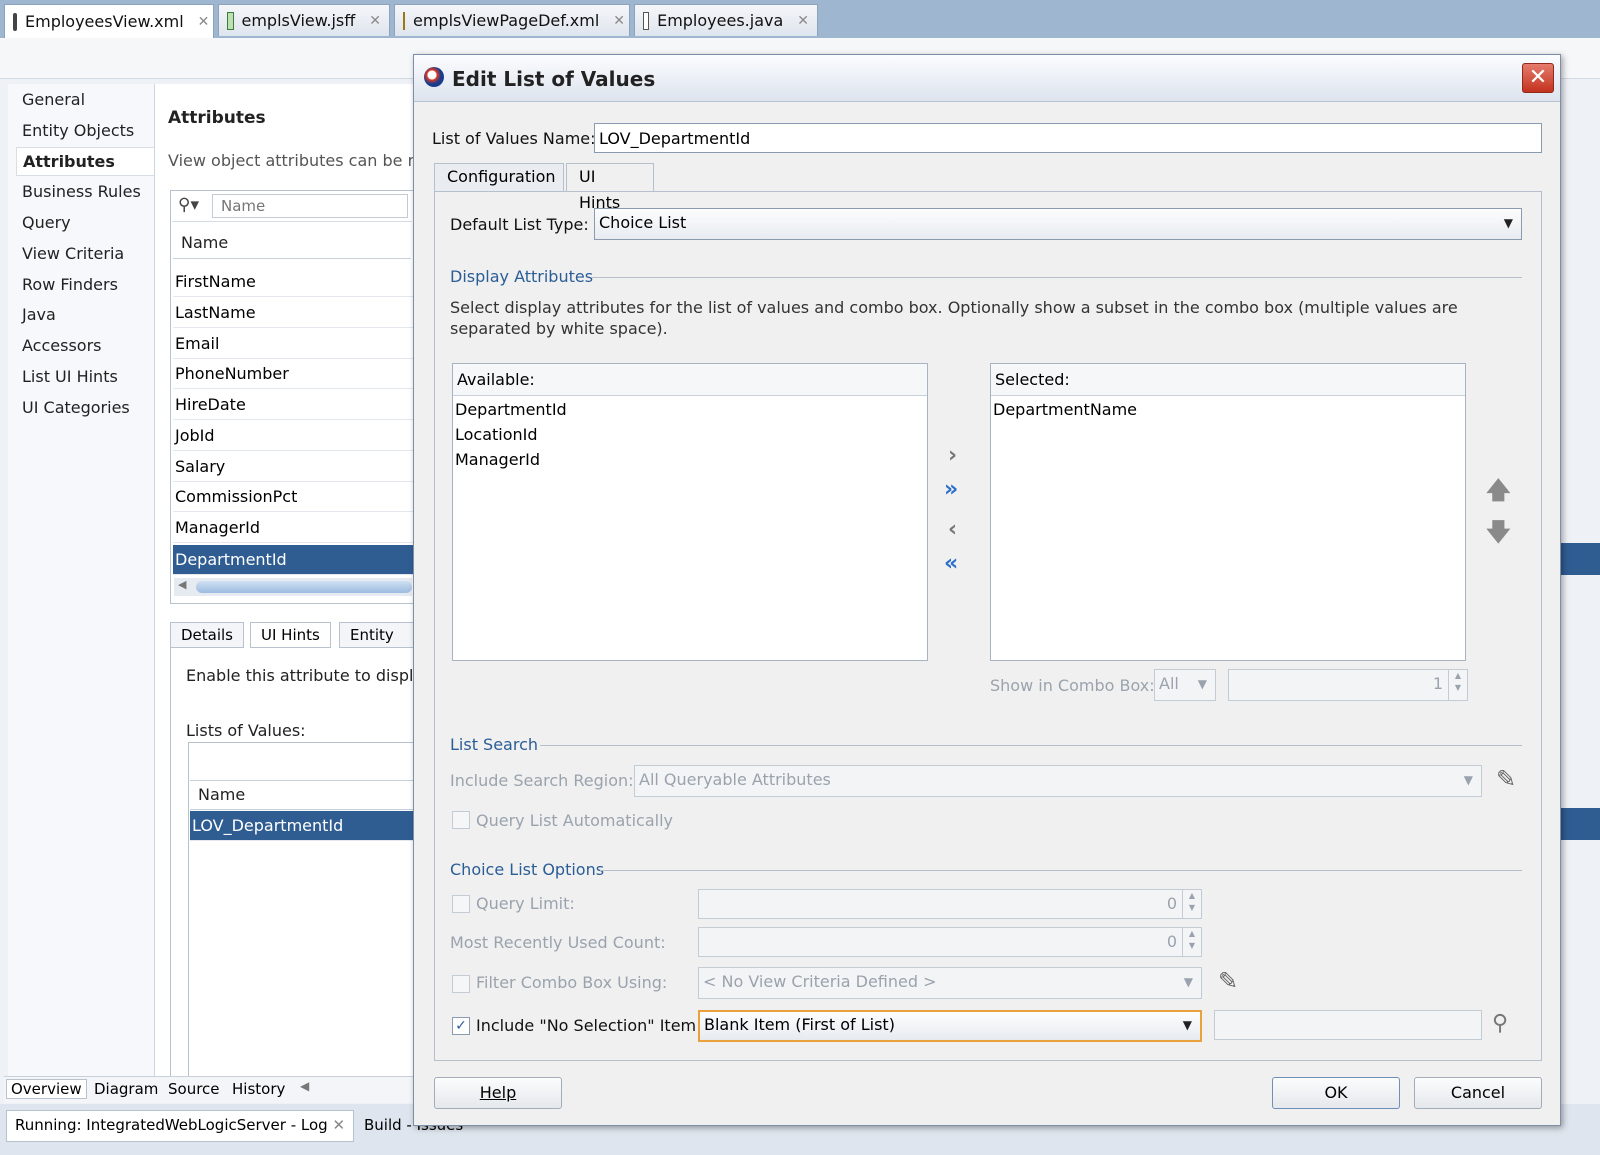 This screenshot has width=1600, height=1155. I want to click on cancel-button: Cancel, so click(1478, 1093).